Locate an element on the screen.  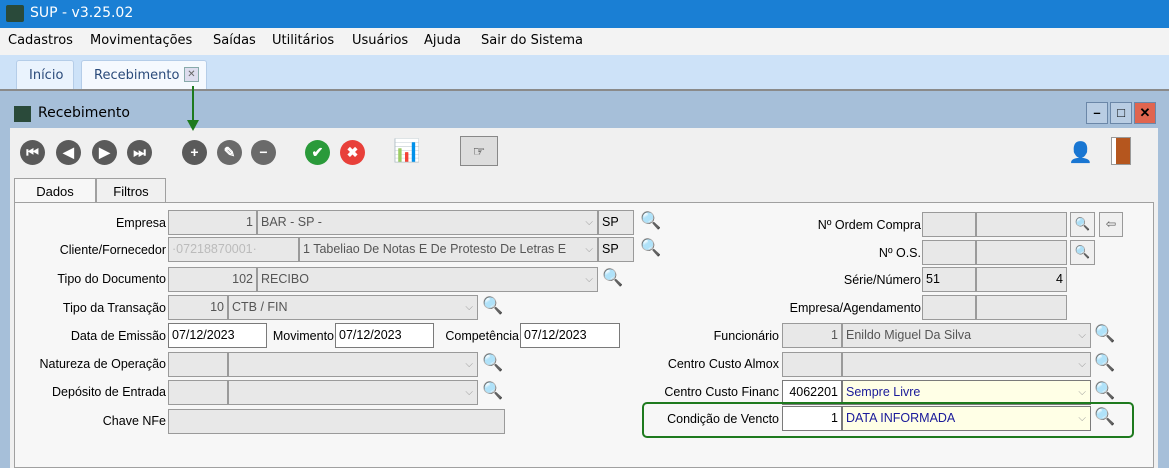
funcionario-desc-select: Enildo Miguel Da Silva ⌵ is located at coordinates (966, 335).